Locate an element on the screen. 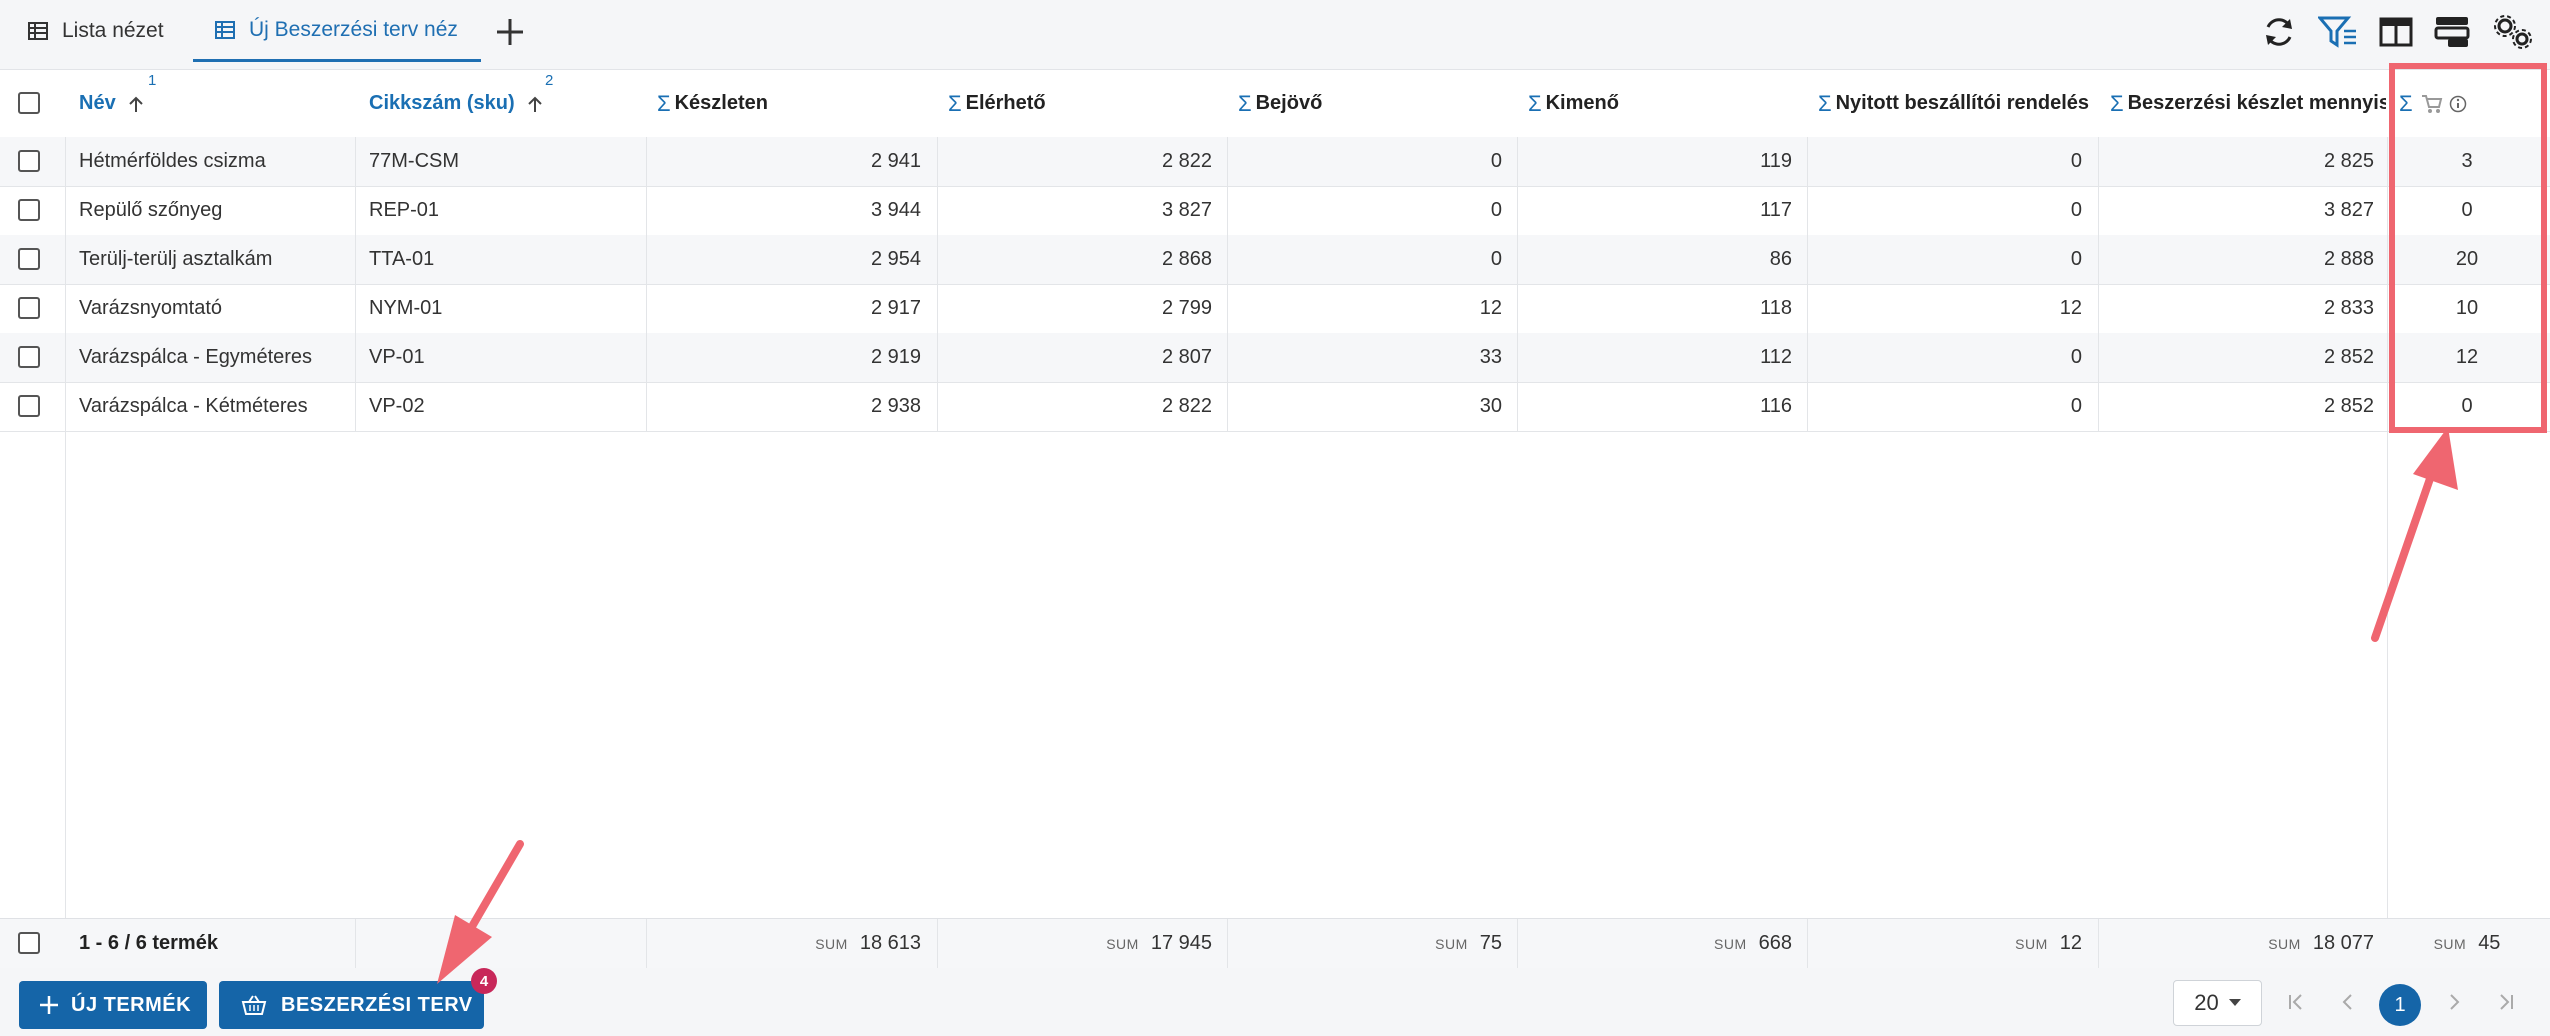 Image resolution: width=2550 pixels, height=1036 pixels. footer-checkbox is located at coordinates (29, 943).